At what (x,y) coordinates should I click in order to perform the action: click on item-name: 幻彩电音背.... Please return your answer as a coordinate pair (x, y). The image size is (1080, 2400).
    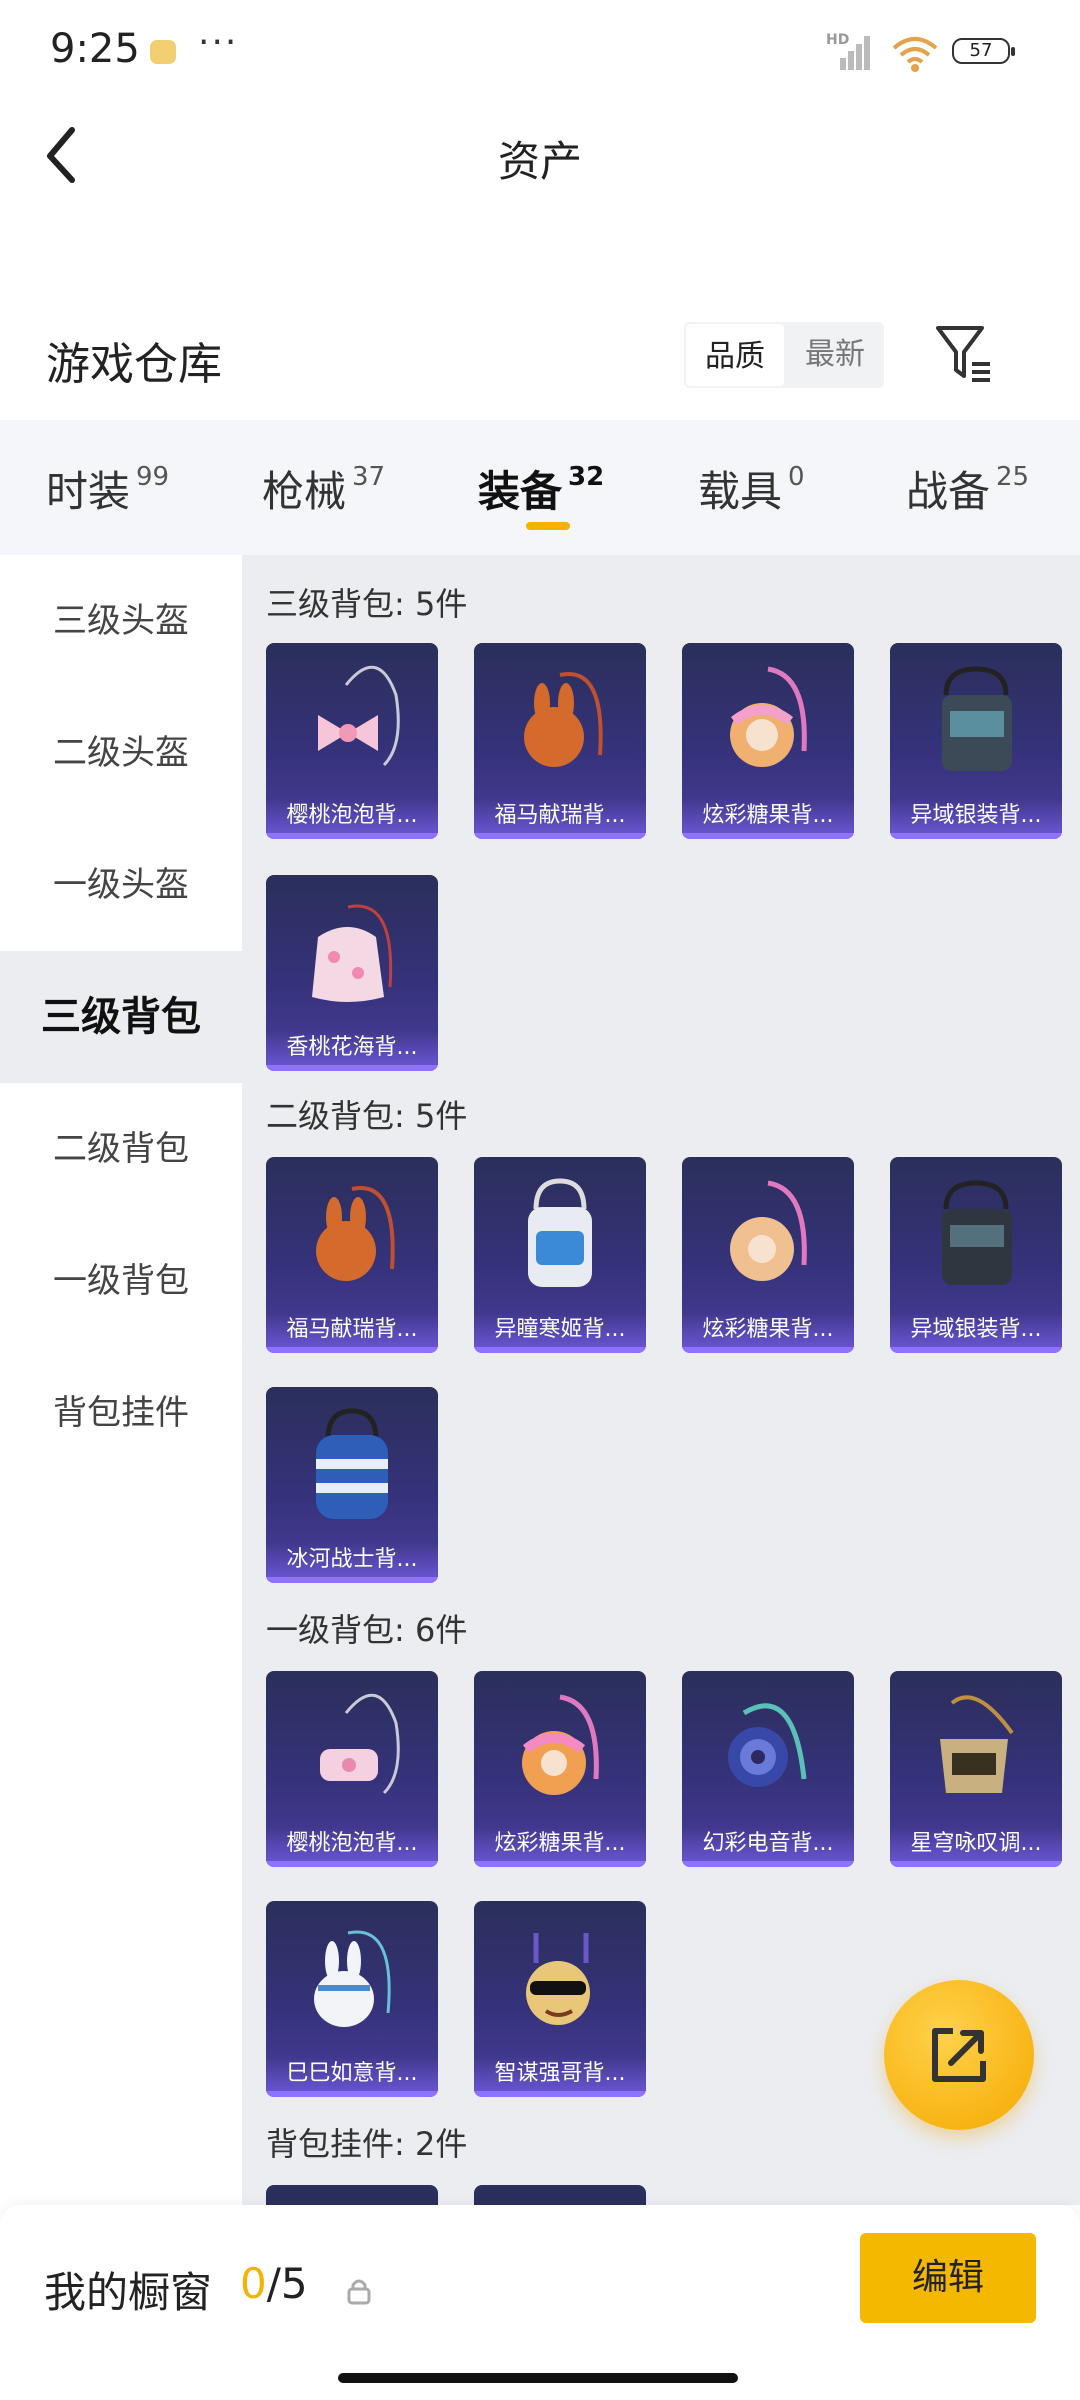
    Looking at the image, I should click on (768, 1843).